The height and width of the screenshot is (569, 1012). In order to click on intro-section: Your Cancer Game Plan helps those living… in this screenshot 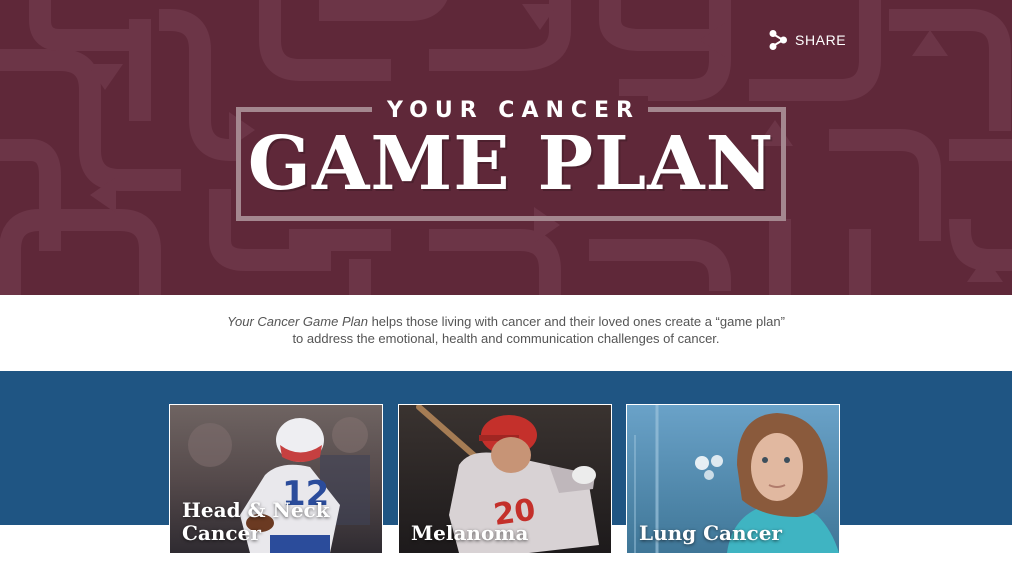, I will do `click(506, 333)`.